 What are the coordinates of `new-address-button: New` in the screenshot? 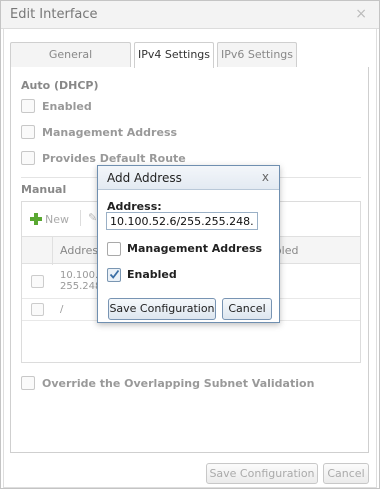 It's located at (49, 218).